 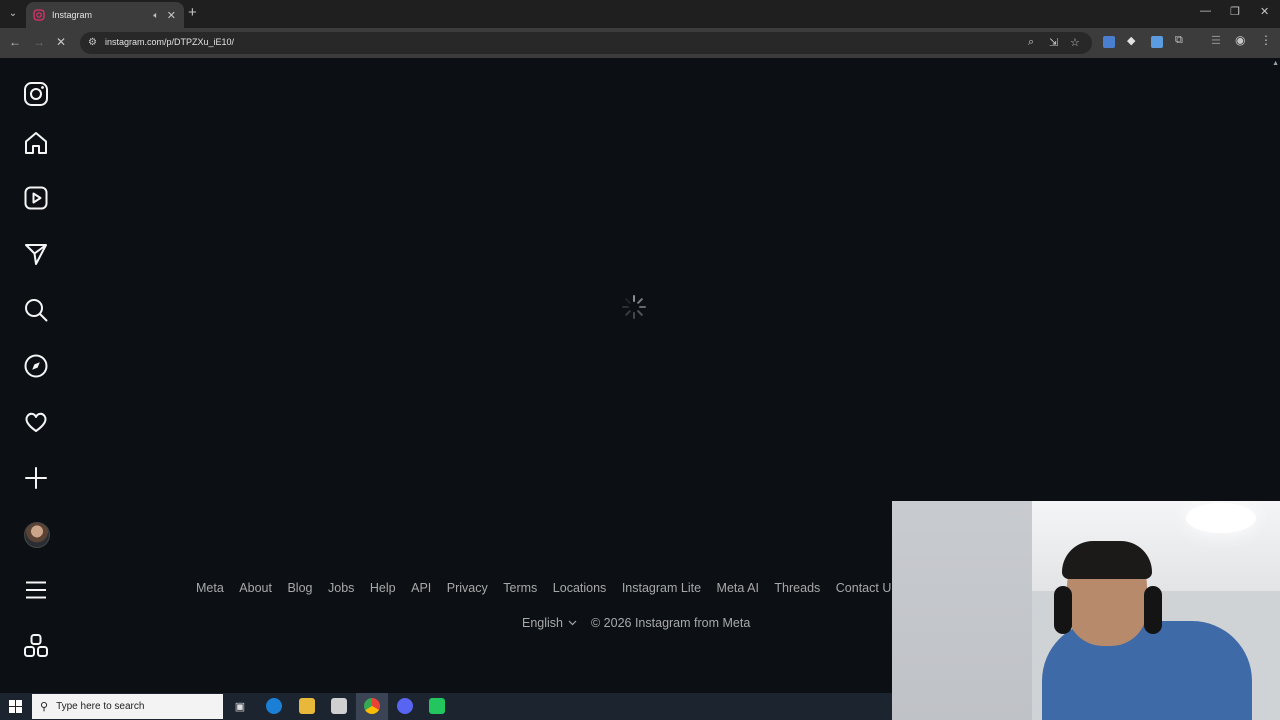 What do you see at coordinates (36, 254) in the screenshot?
I see `messages-icon` at bounding box center [36, 254].